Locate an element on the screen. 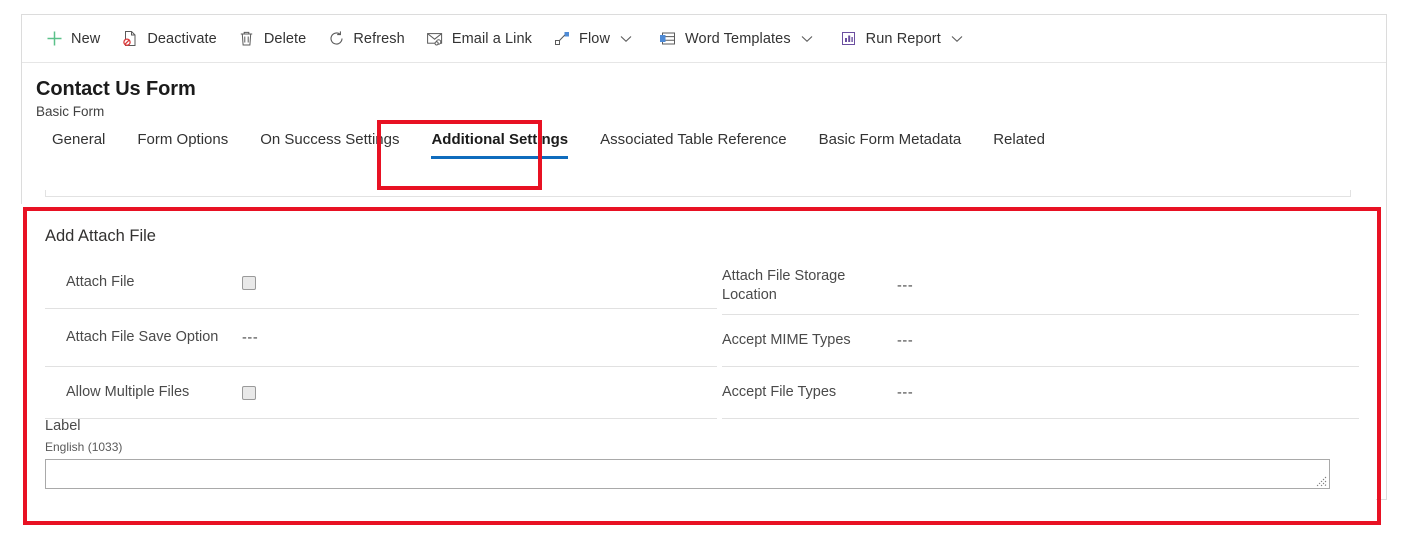 This screenshot has width=1411, height=544. tab-general: General is located at coordinates (78, 142).